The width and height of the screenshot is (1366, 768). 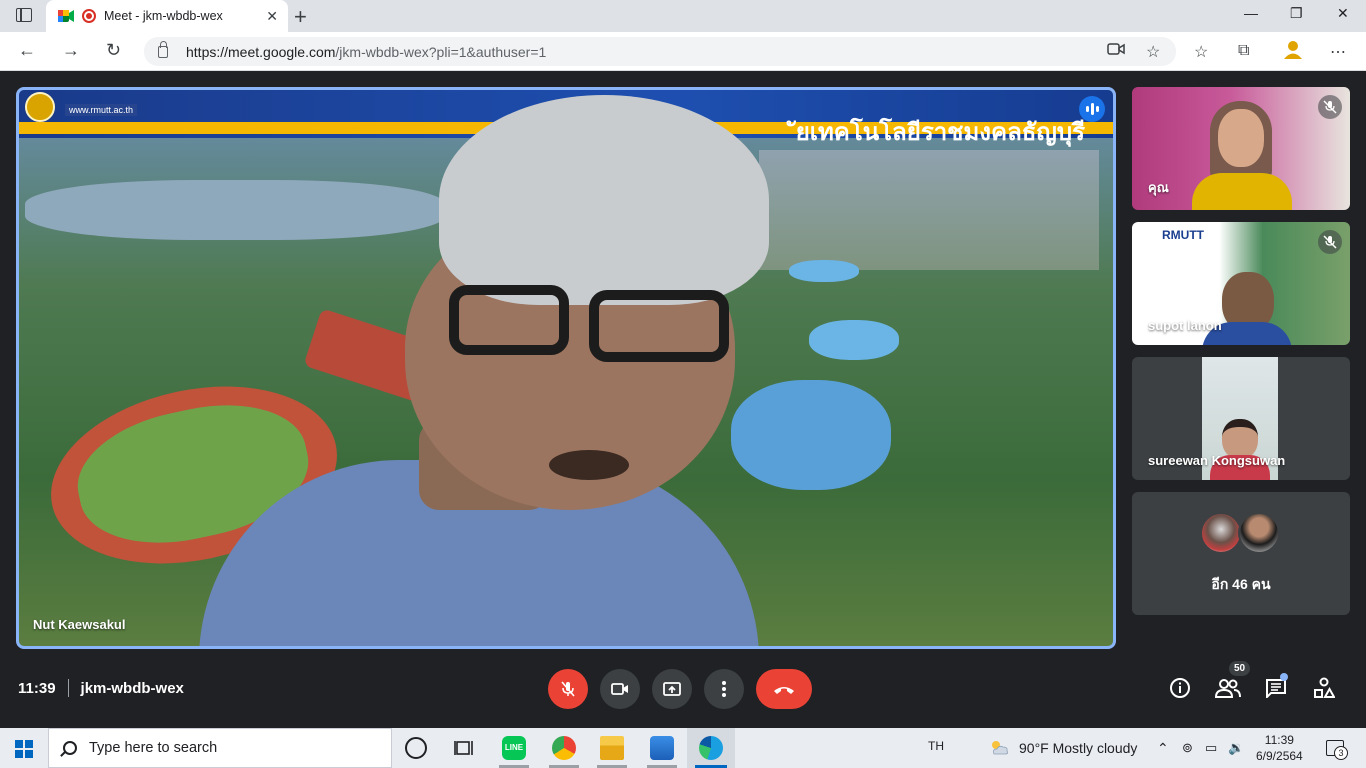 I want to click on background-city, so click(x=929, y=210).